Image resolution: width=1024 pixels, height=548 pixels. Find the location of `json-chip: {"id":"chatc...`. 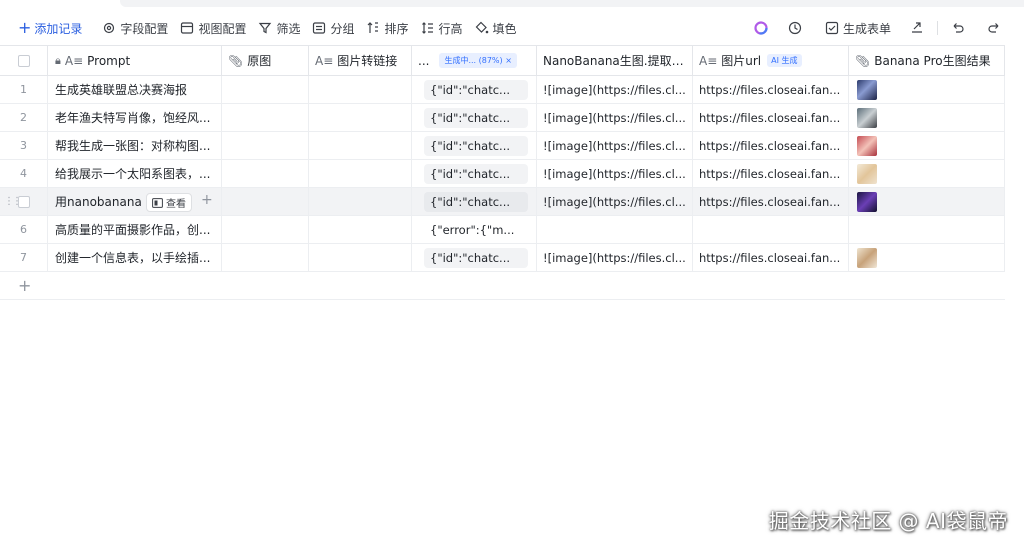

json-chip: {"id":"chatc... is located at coordinates (476, 89).